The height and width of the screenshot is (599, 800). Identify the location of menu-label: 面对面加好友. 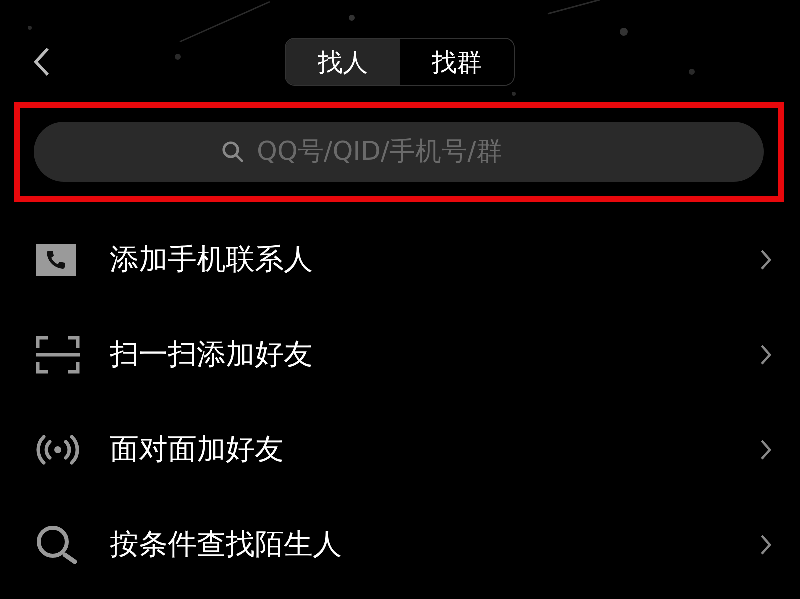
(197, 449).